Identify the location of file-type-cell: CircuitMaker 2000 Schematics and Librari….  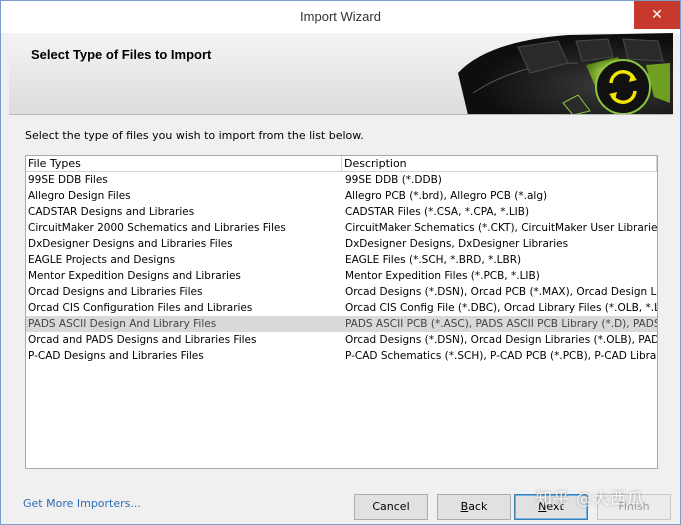
(157, 228).